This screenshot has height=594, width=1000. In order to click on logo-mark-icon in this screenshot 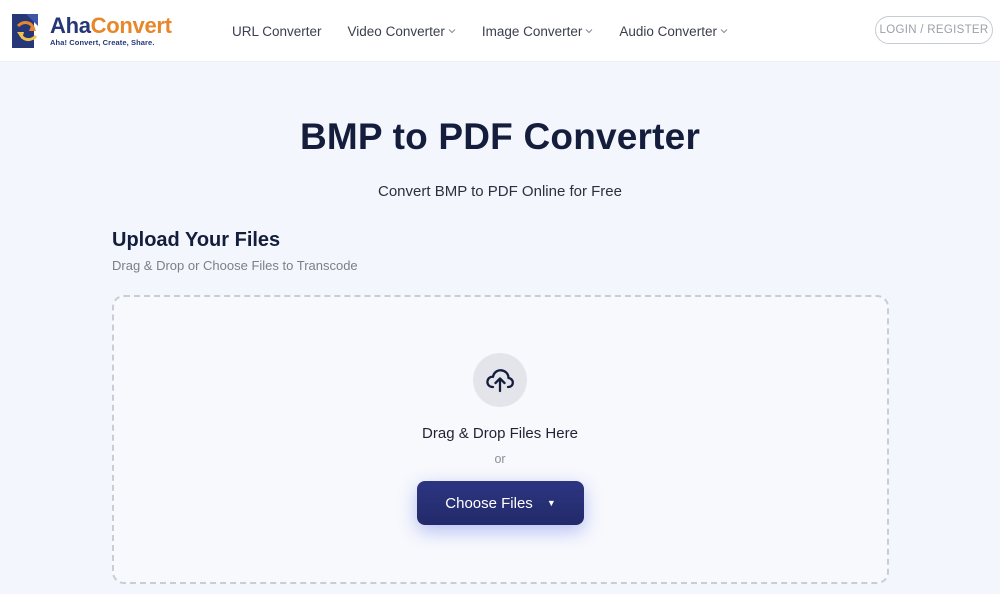, I will do `click(28, 31)`.